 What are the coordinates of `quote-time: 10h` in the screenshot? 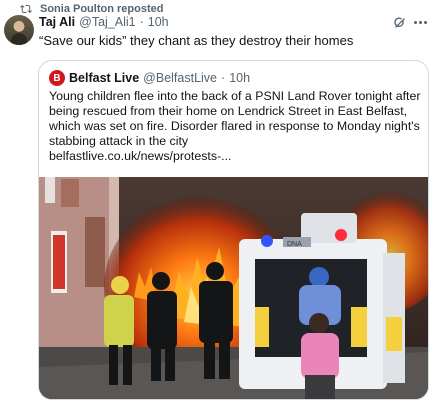 It's located at (239, 78).